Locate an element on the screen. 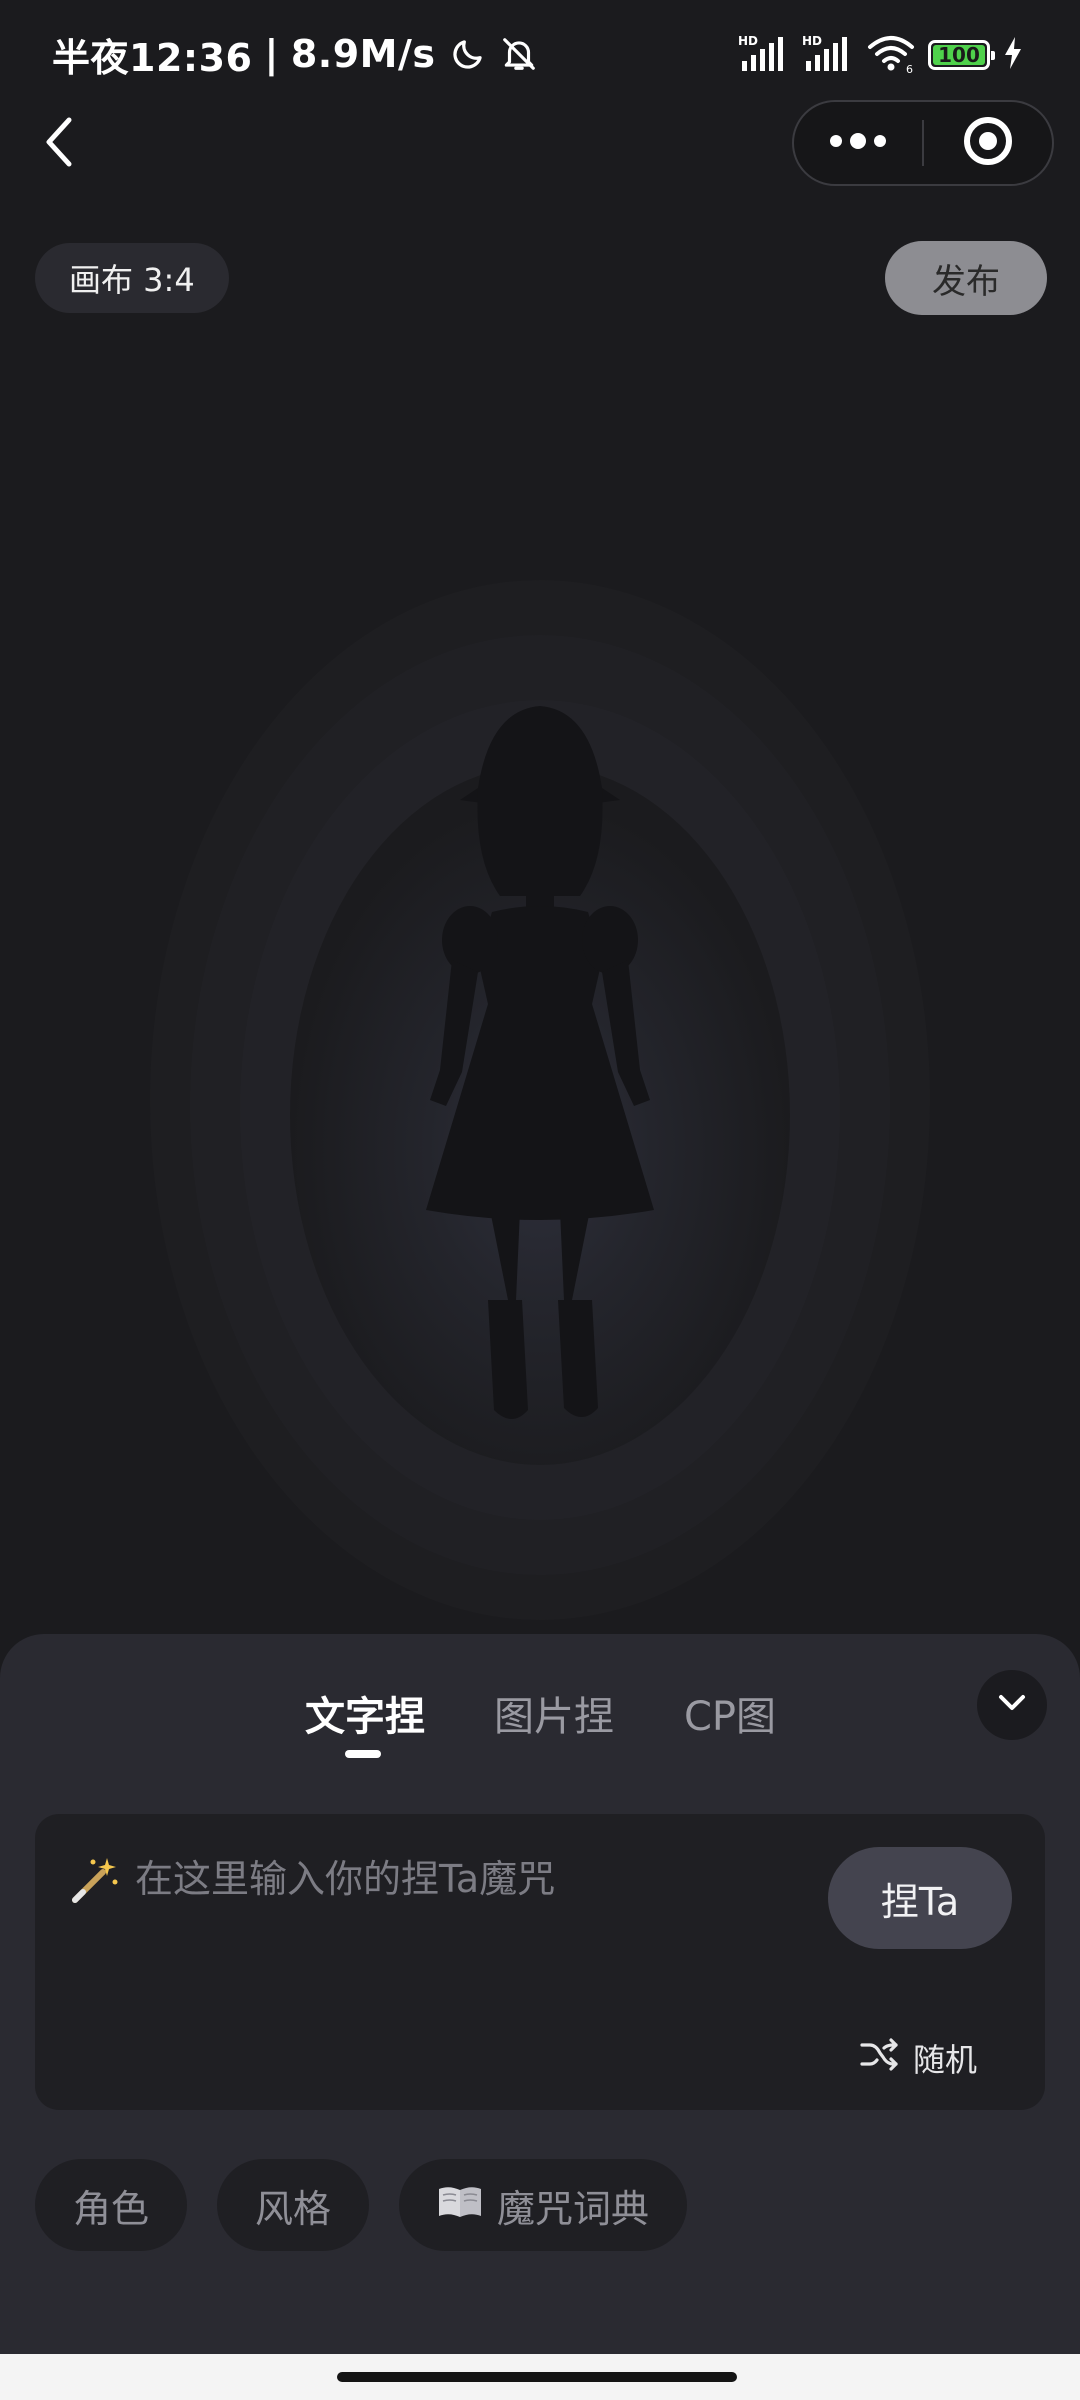 The image size is (1080, 2400). wifi-icon: 6 is located at coordinates (891, 55).